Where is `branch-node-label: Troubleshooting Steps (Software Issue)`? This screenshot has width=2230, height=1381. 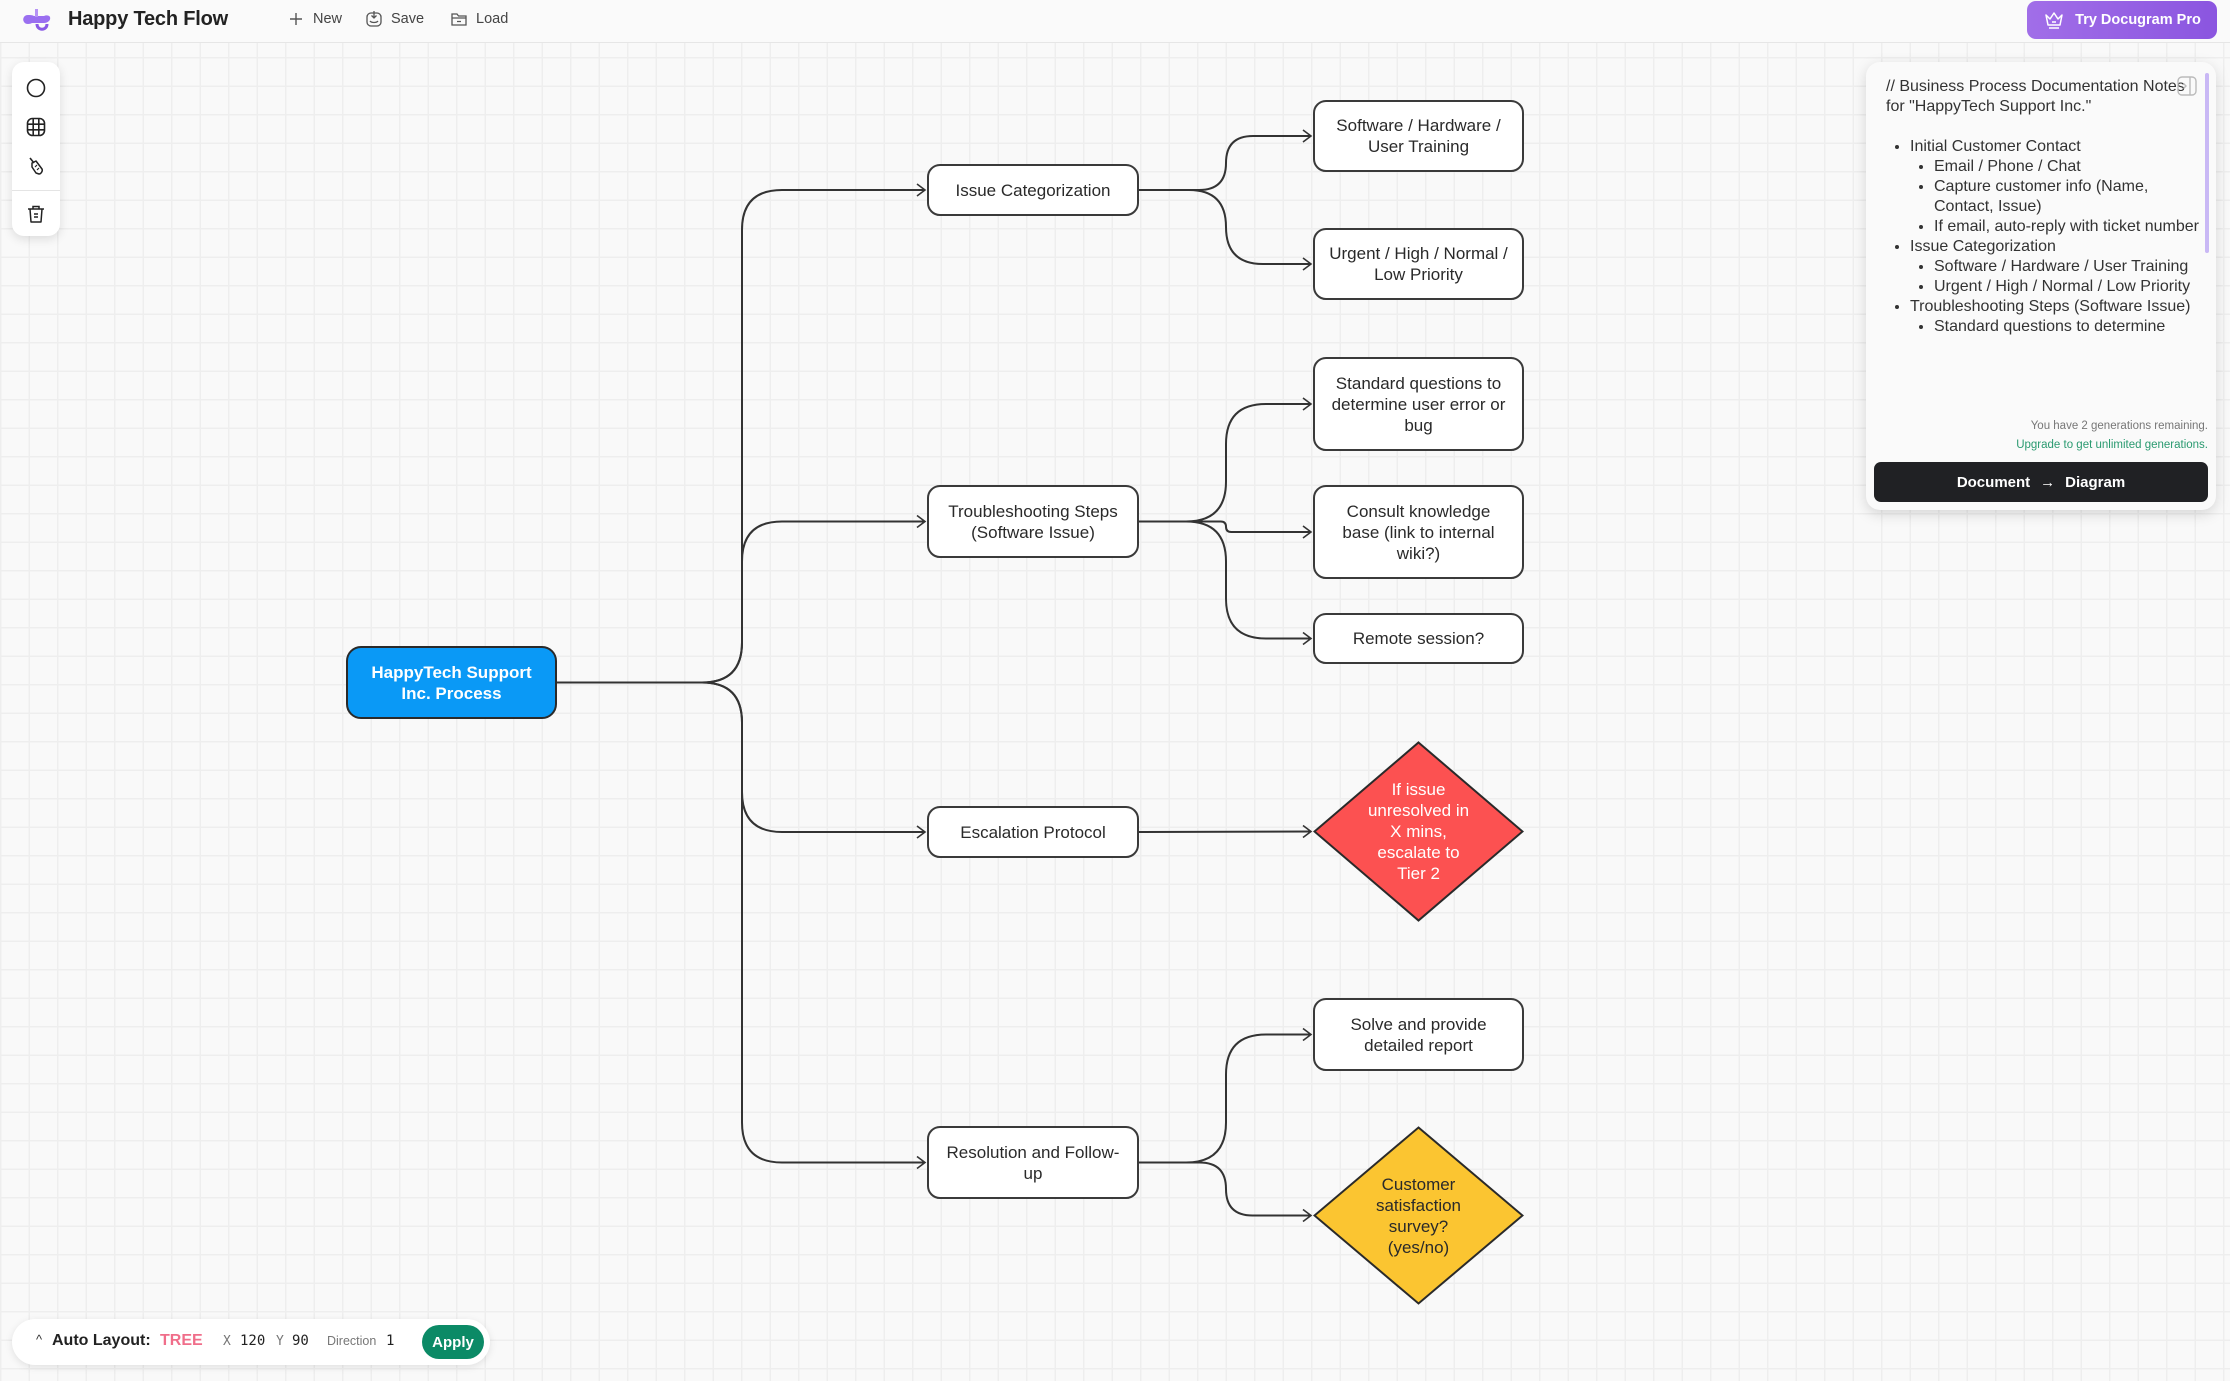
branch-node-label: Troubleshooting Steps (Software Issue) is located at coordinates (1033, 521).